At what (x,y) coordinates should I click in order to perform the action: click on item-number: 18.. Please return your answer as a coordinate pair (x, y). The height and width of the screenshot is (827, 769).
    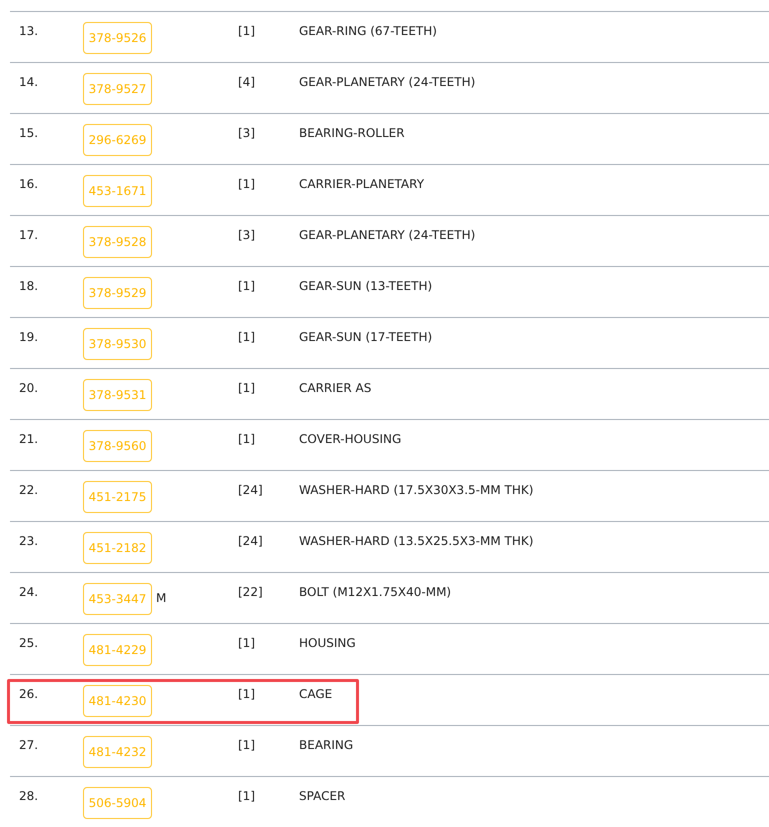
    Looking at the image, I should click on (29, 285).